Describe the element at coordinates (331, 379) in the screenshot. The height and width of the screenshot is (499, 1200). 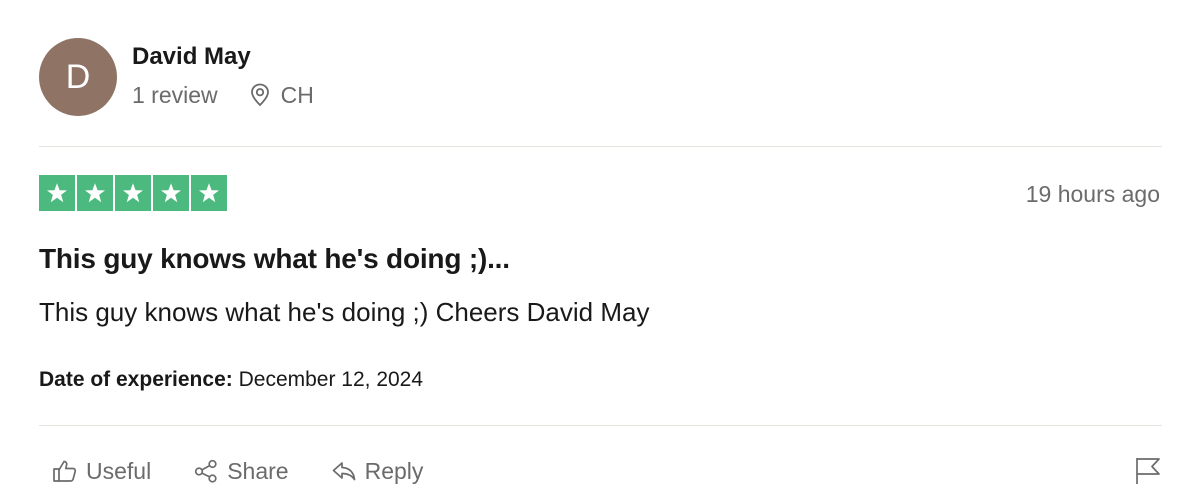
I see `experience-date: December 12, 2024` at that location.